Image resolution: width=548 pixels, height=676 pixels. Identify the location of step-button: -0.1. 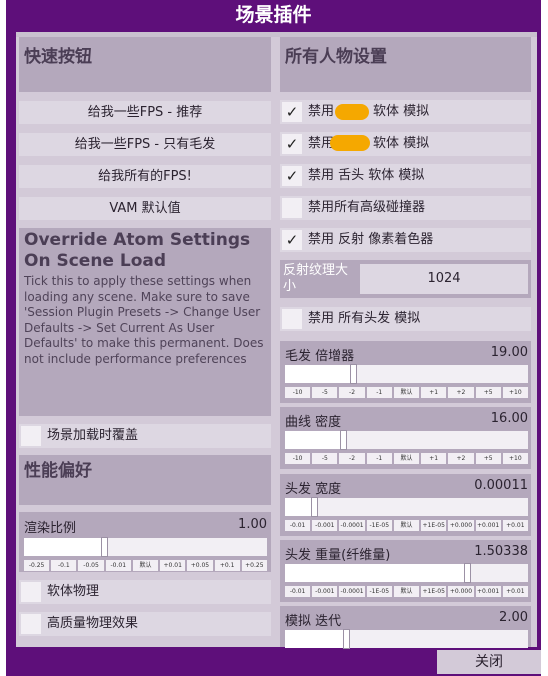
(64, 565).